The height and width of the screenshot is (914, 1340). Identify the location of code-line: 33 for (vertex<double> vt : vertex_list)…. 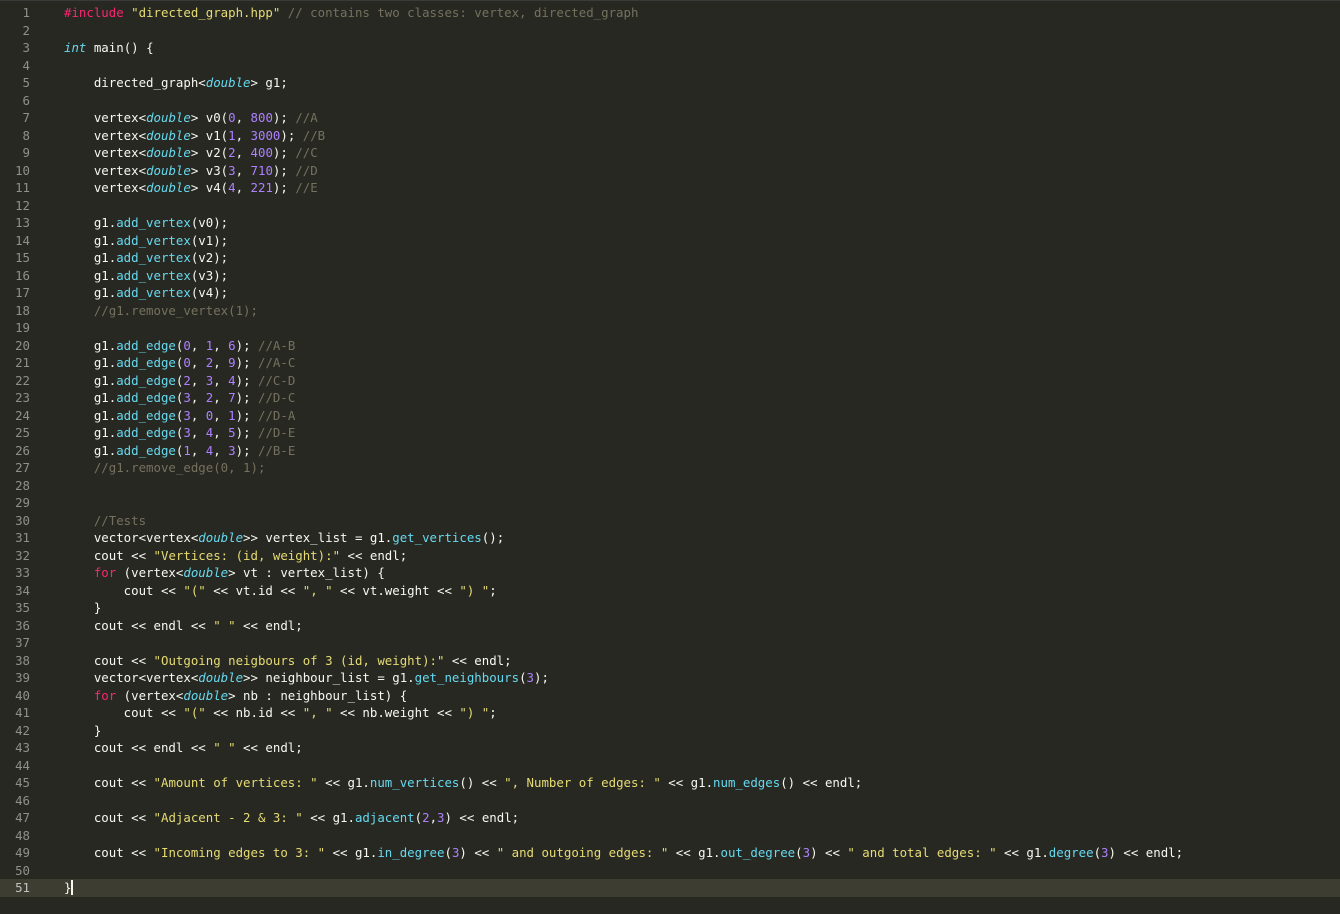
(670, 573).